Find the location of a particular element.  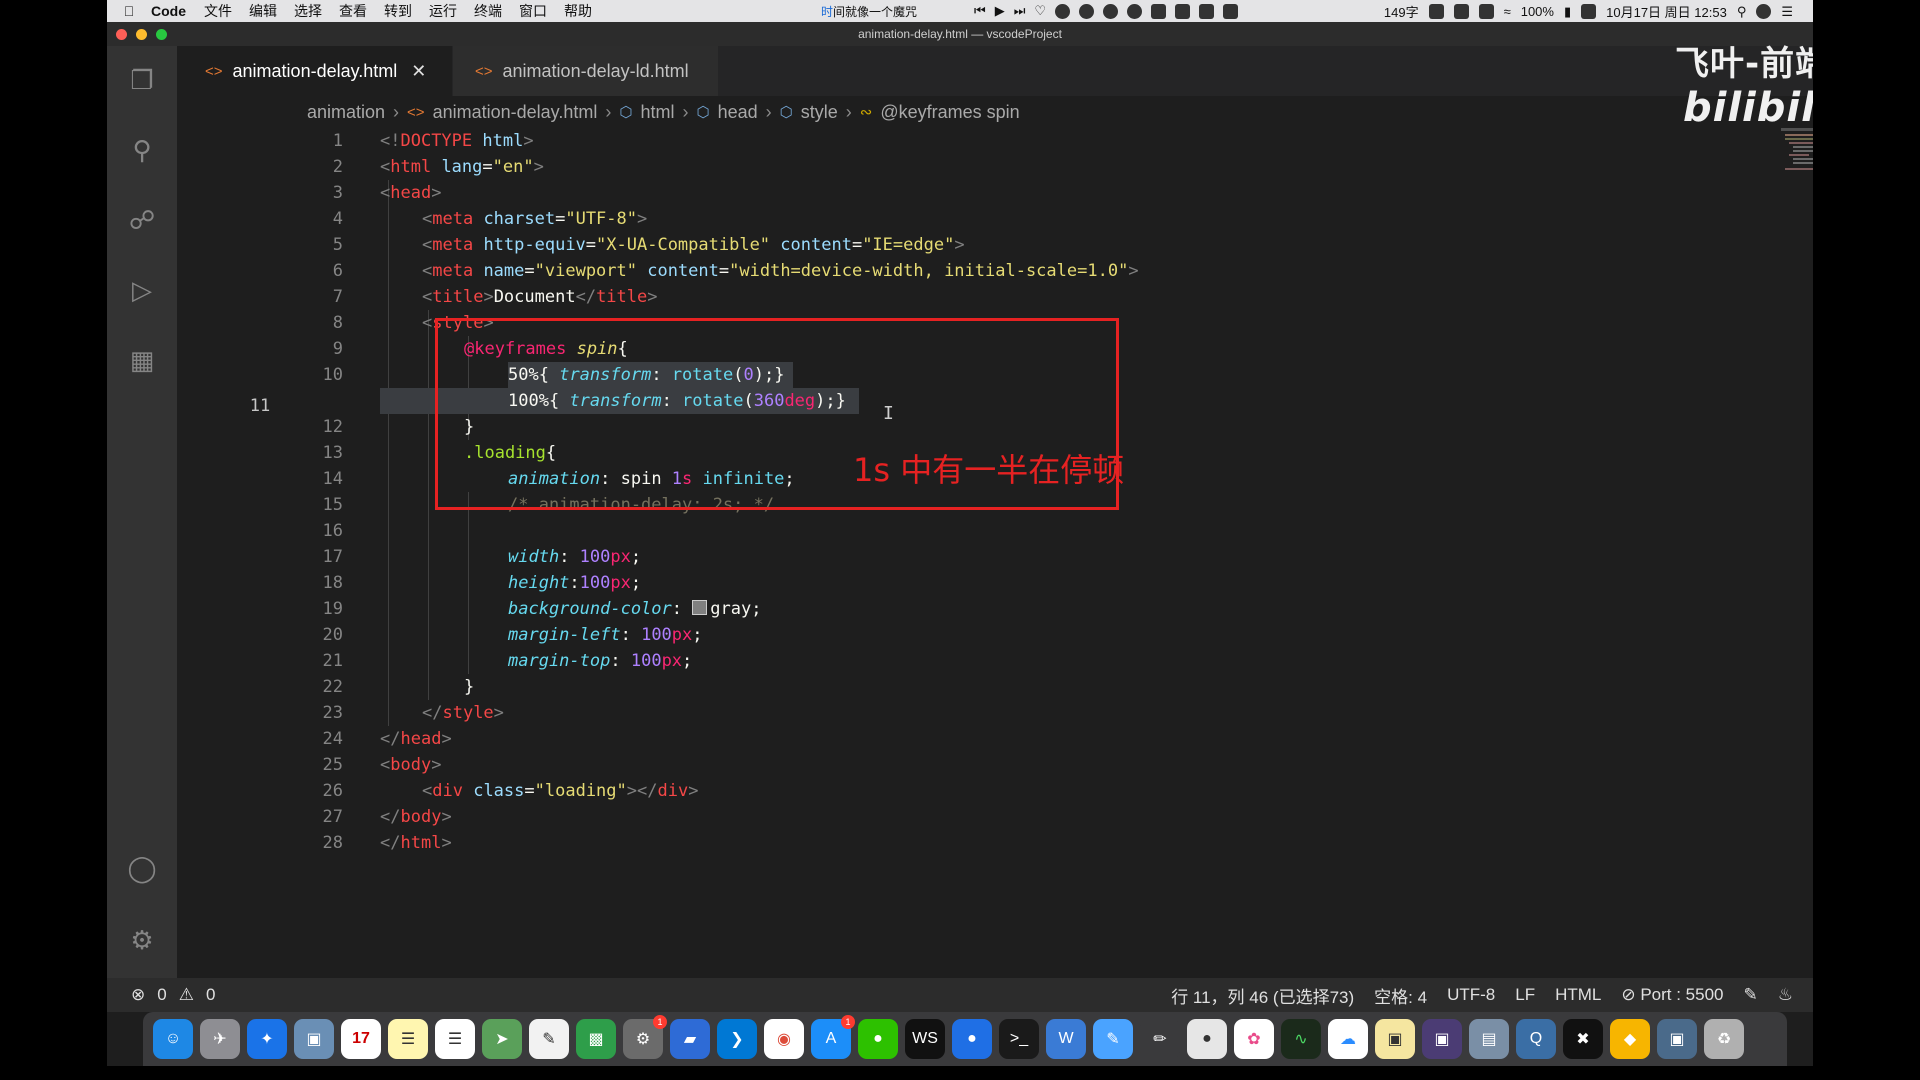

feedback-icon: ✎ is located at coordinates (1751, 995).